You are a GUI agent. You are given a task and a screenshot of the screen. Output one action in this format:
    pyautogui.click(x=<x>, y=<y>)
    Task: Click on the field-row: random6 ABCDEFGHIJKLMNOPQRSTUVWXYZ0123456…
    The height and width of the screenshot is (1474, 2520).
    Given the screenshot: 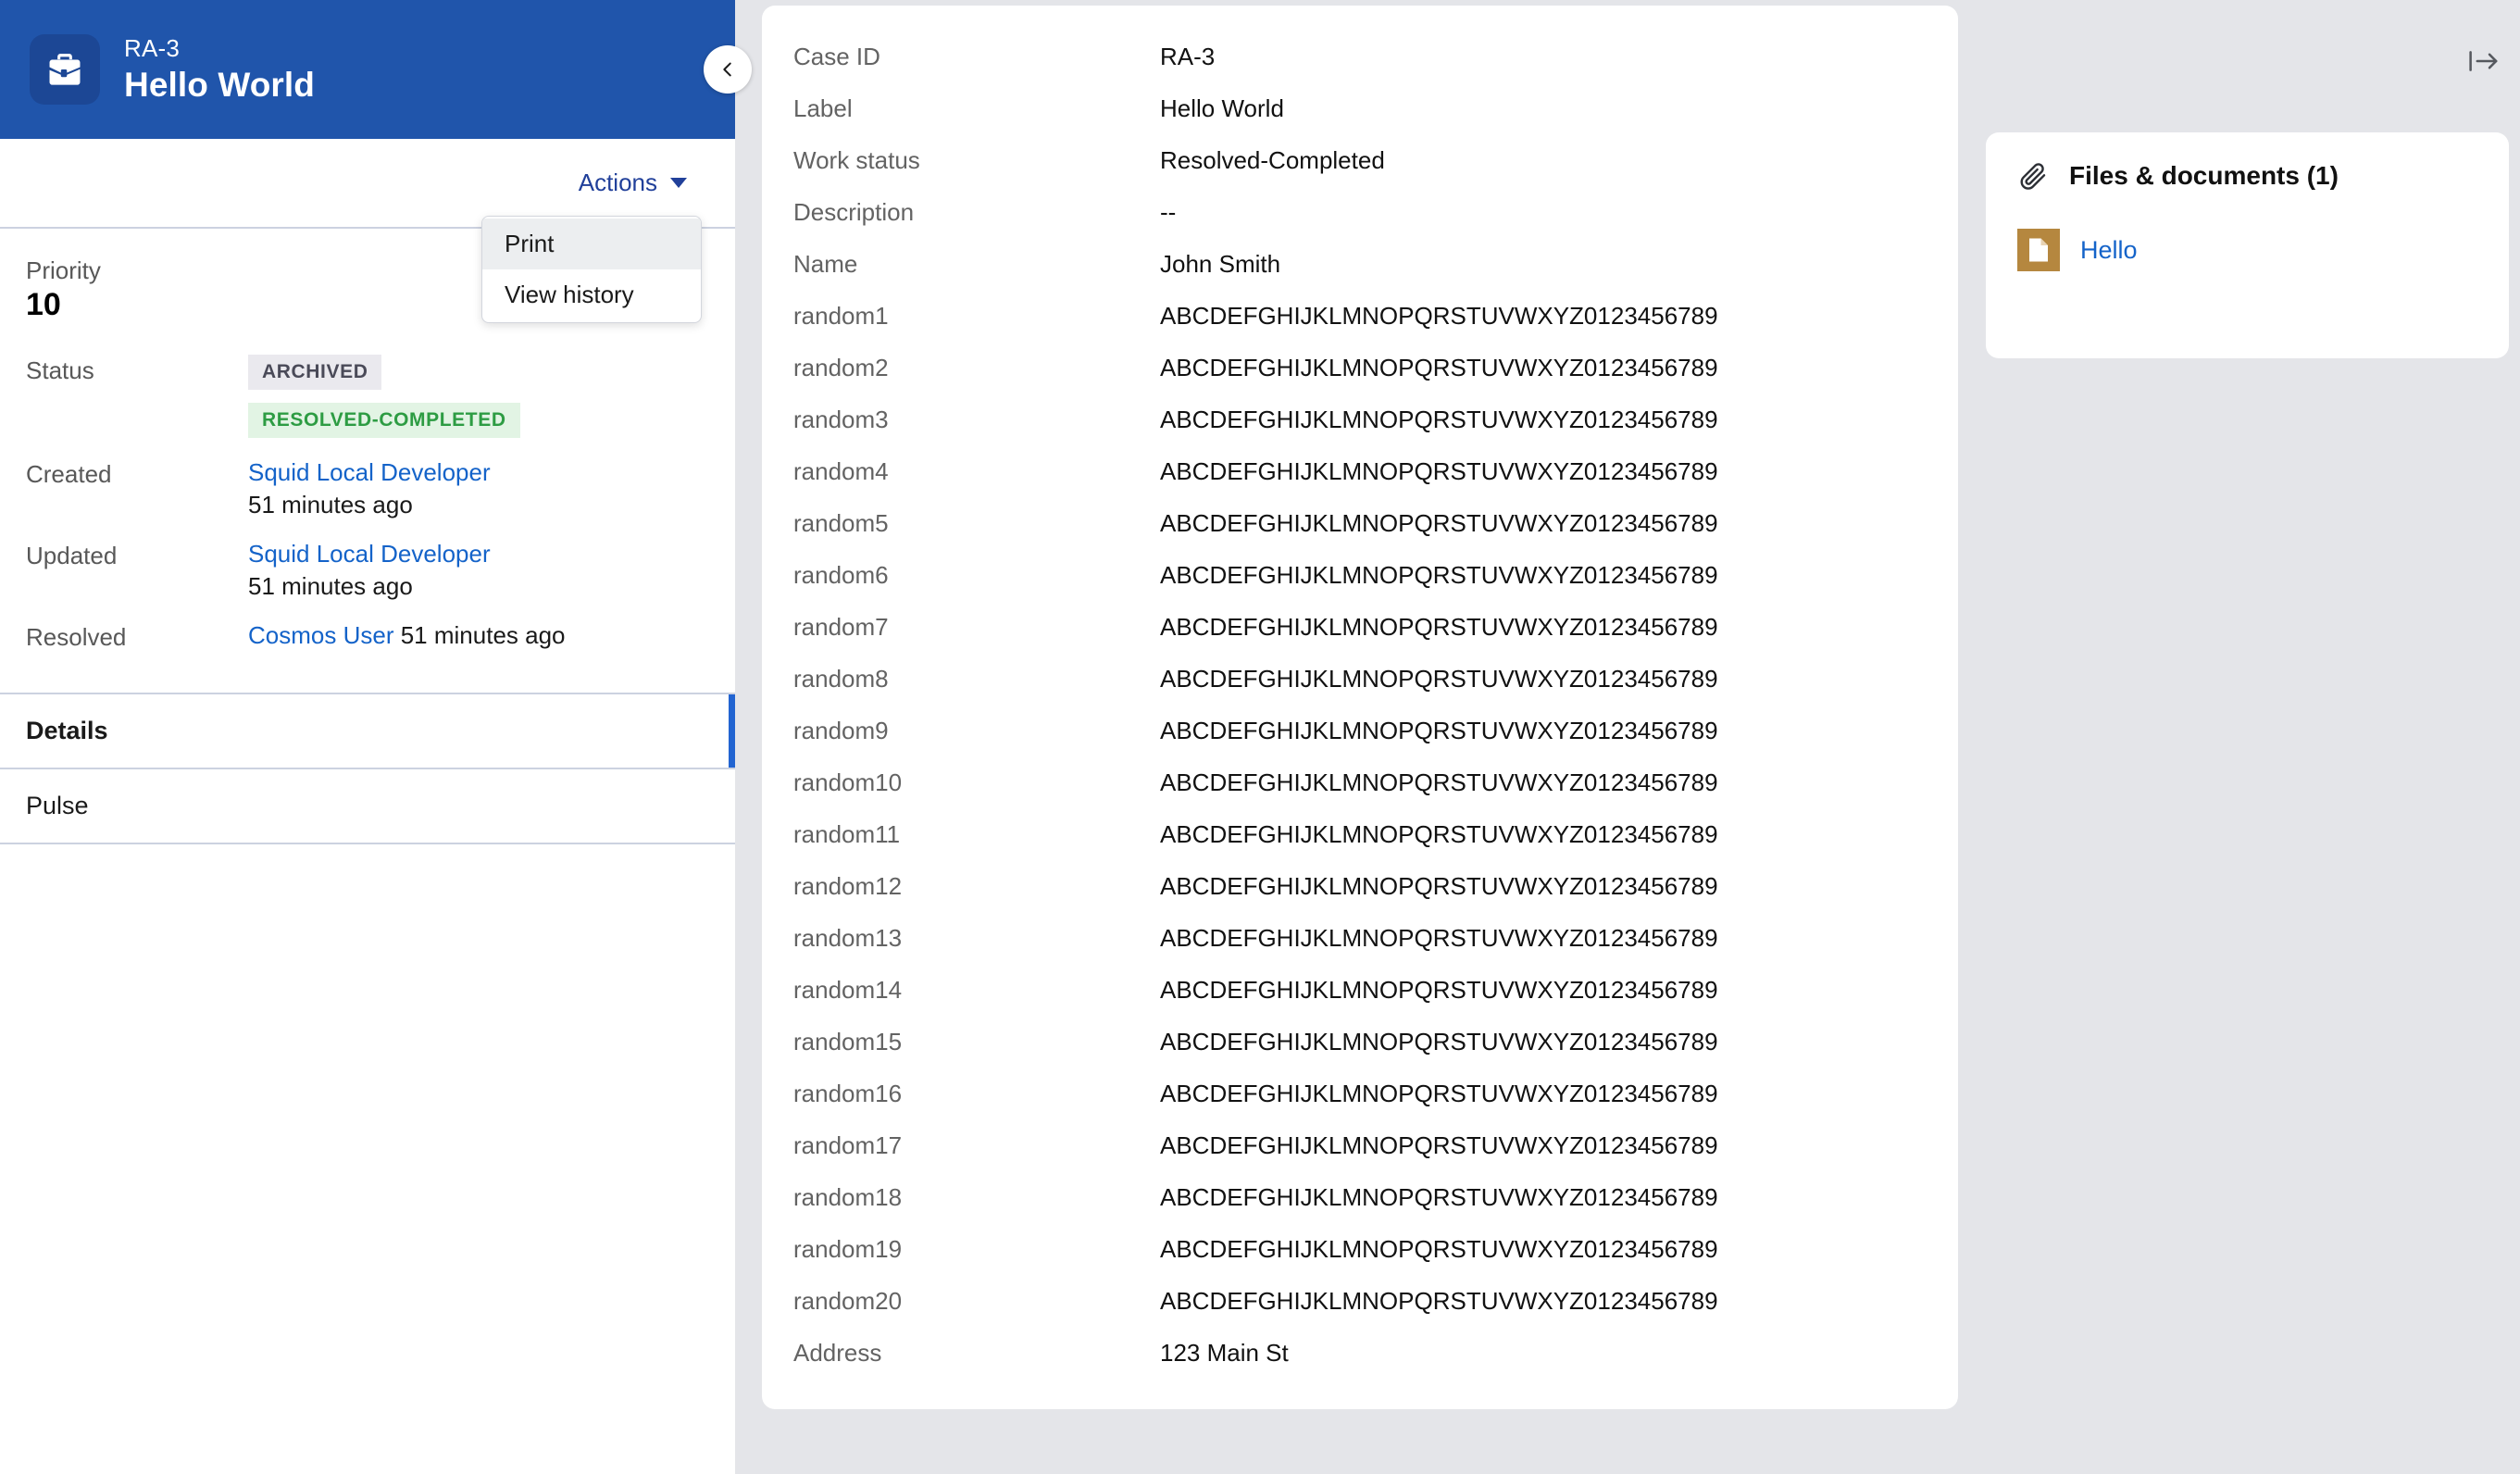 What is the action you would take?
    pyautogui.click(x=1360, y=587)
    